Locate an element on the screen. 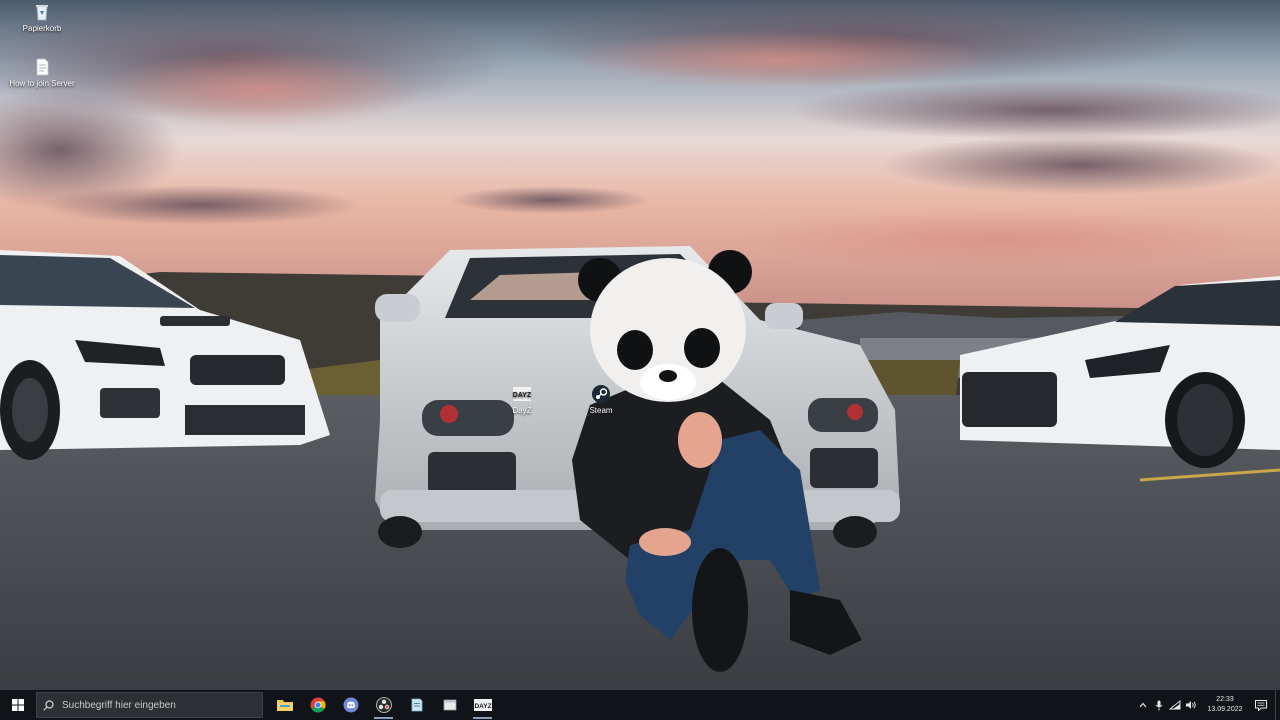 The width and height of the screenshot is (1280, 720). steam-icon is located at coordinates (601, 394).